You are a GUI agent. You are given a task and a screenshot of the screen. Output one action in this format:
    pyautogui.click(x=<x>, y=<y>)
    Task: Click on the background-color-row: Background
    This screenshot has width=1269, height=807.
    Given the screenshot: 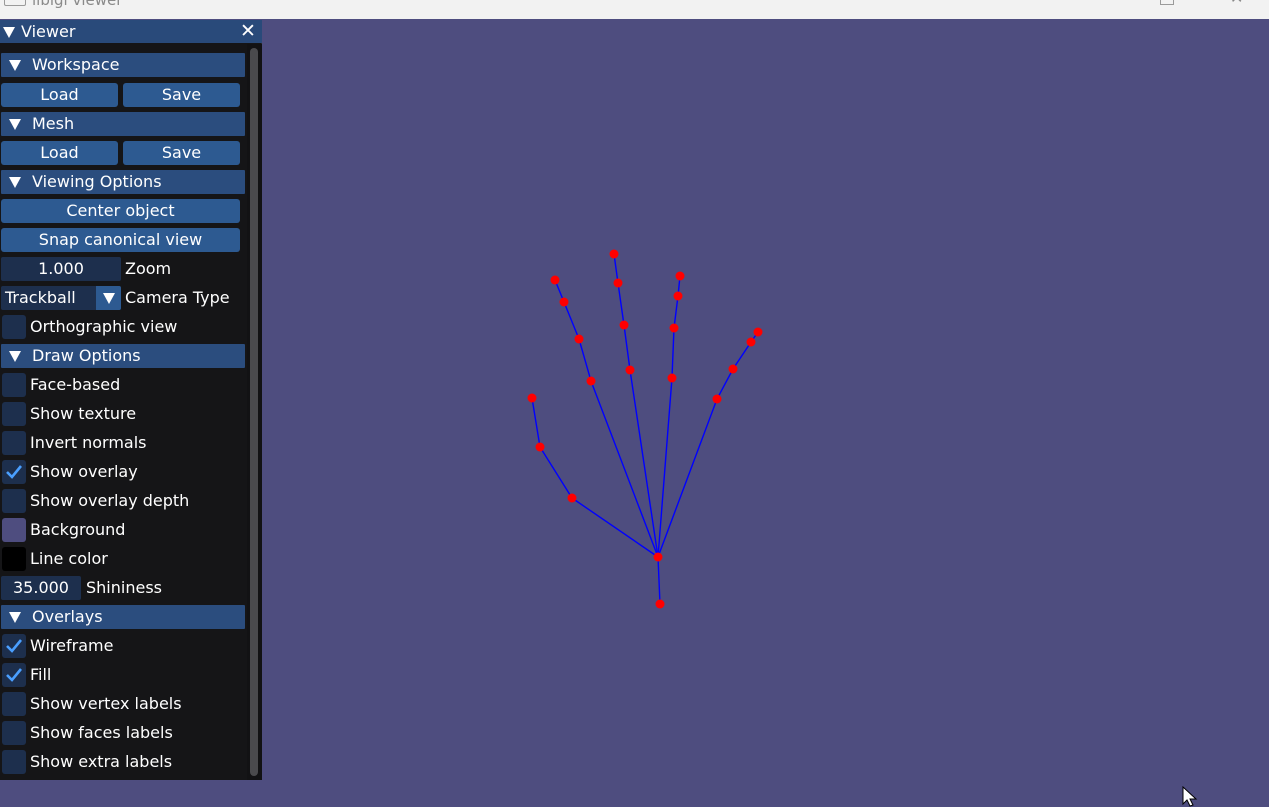 What is the action you would take?
    pyautogui.click(x=123, y=529)
    